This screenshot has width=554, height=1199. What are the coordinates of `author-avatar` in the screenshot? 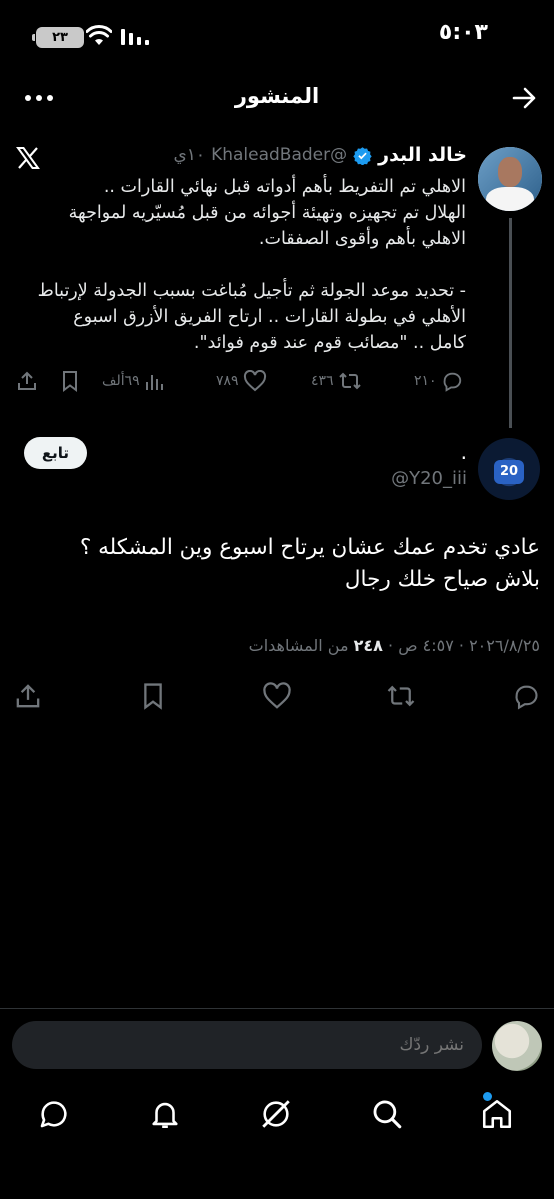 It's located at (510, 179).